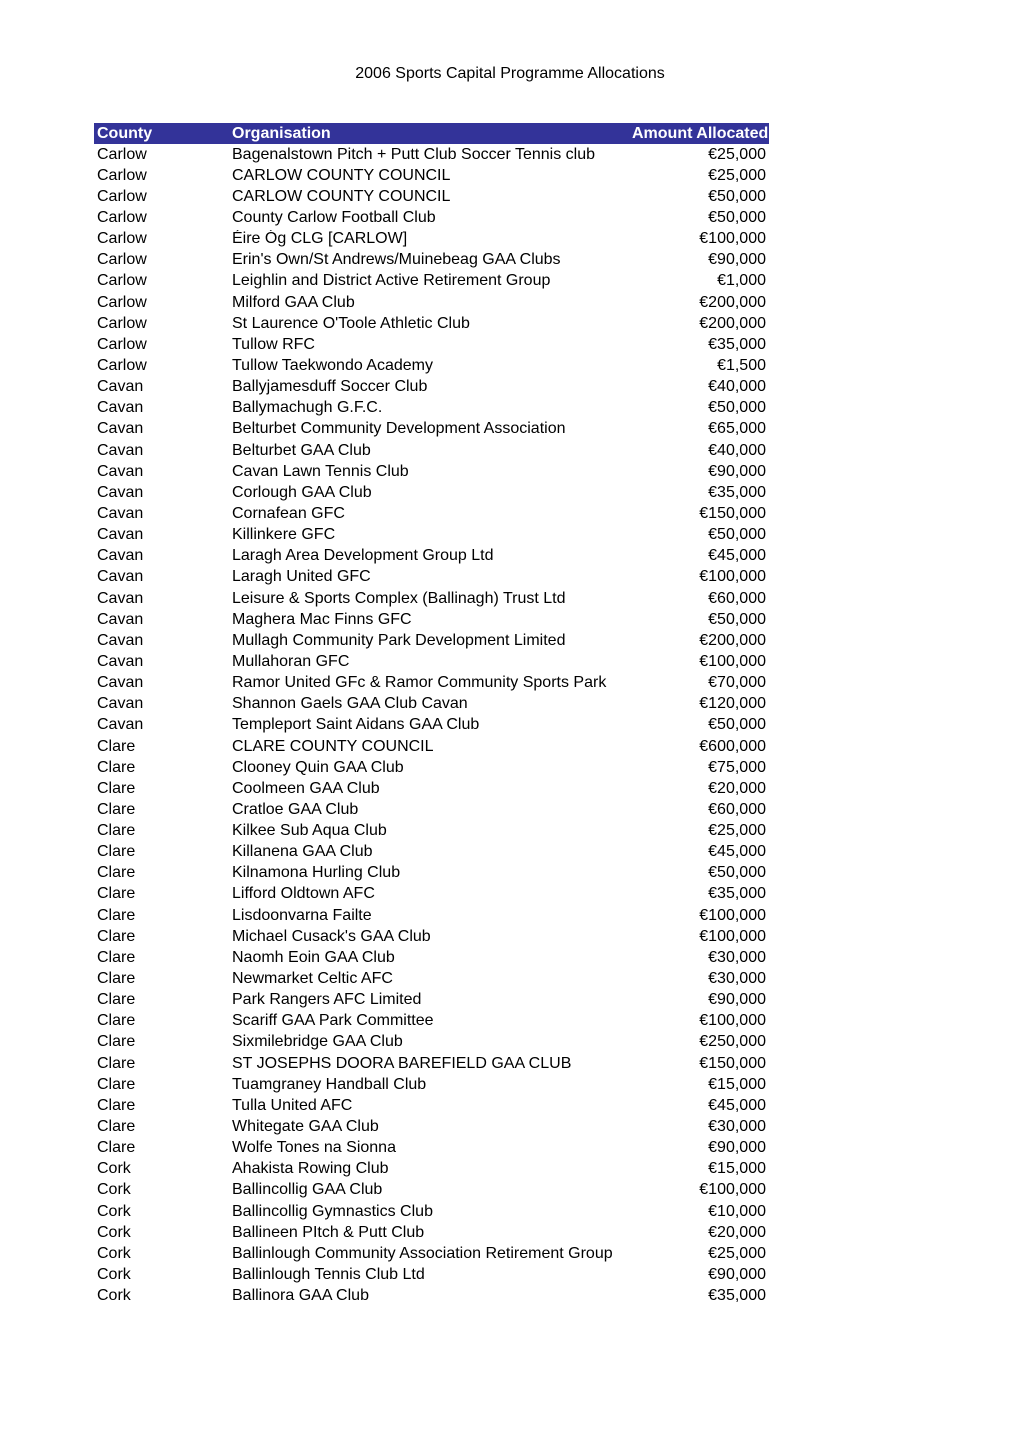  What do you see at coordinates (313, 957) in the screenshot?
I see `organisation-cell: Naomh Eoin GAA Club` at bounding box center [313, 957].